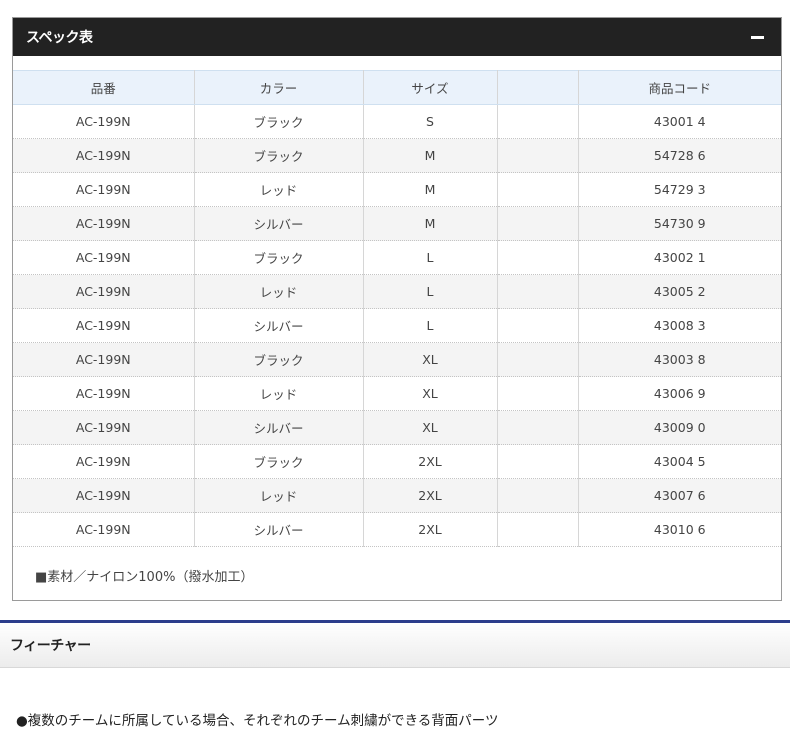 This screenshot has width=790, height=756. I want to click on header-product-code: 商品コード, so click(679, 87).